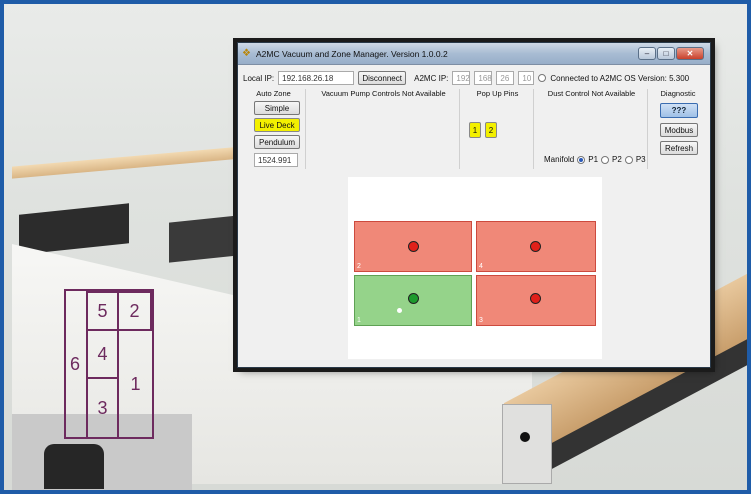 This screenshot has width=751, height=494. Describe the element at coordinates (620, 78) in the screenshot. I see `connection-status: Connected to A2MC OS Version: 5.300` at that location.